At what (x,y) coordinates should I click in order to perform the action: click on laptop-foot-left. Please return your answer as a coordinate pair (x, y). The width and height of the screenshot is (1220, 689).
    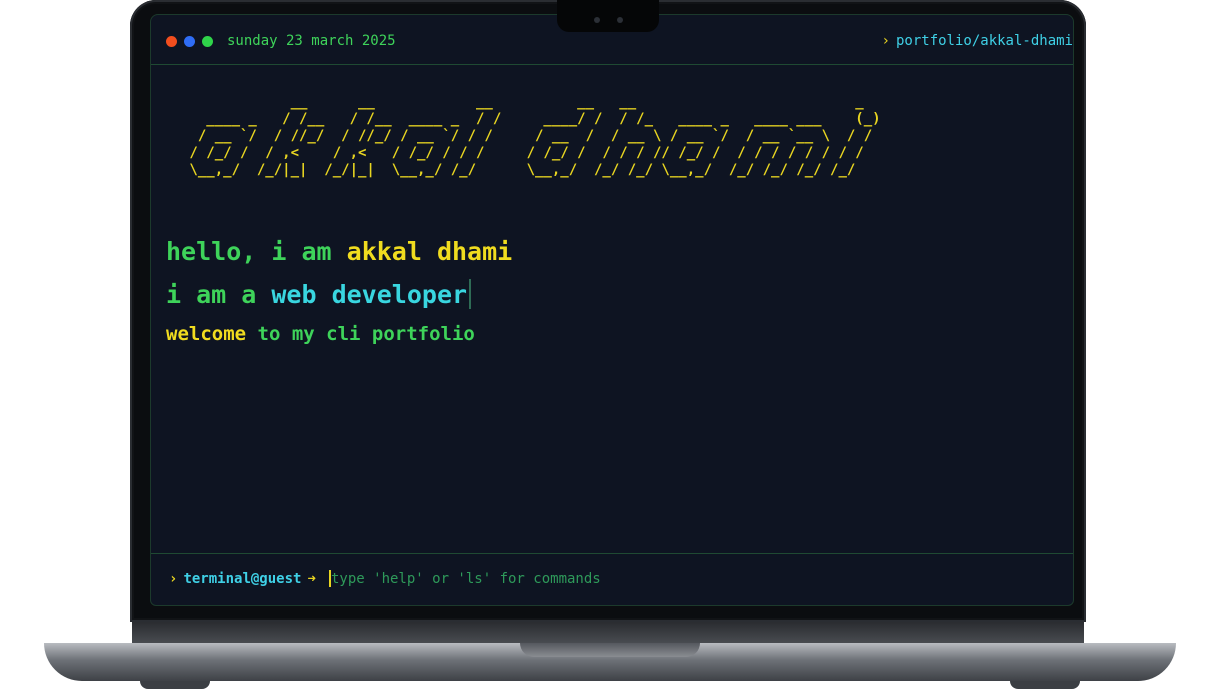
    Looking at the image, I should click on (175, 685).